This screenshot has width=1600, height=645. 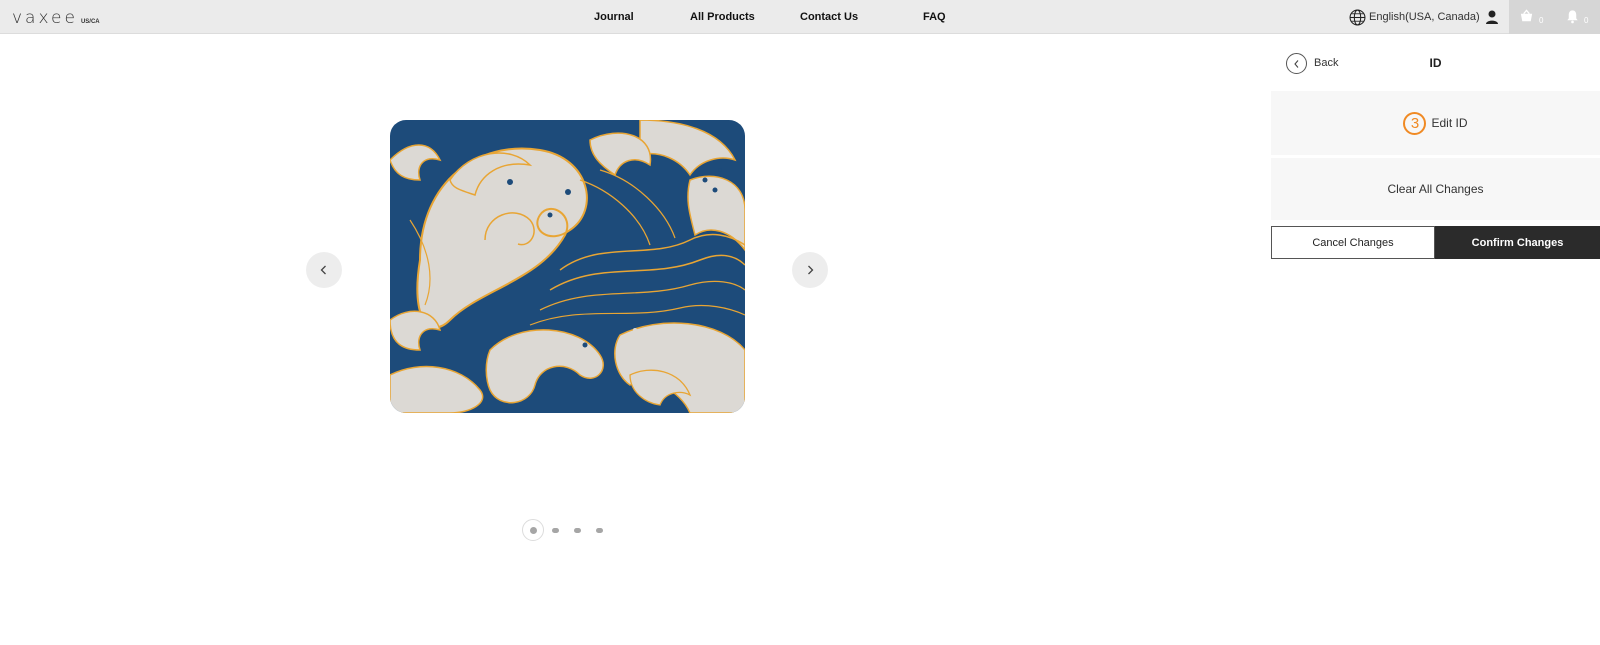 What do you see at coordinates (1492, 17) in the screenshot?
I see `user-icon` at bounding box center [1492, 17].